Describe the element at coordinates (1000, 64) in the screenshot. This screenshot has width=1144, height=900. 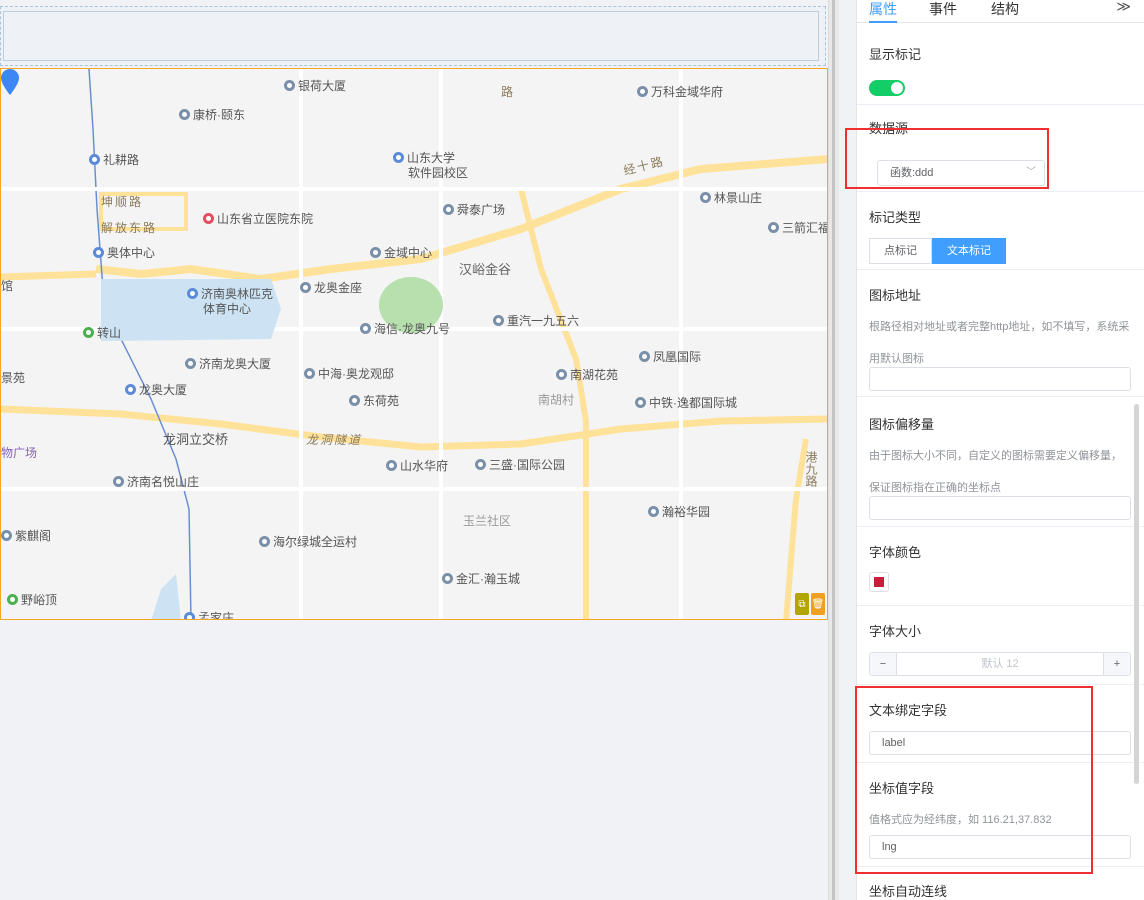
I see `section-show-marker: 显示标记` at that location.